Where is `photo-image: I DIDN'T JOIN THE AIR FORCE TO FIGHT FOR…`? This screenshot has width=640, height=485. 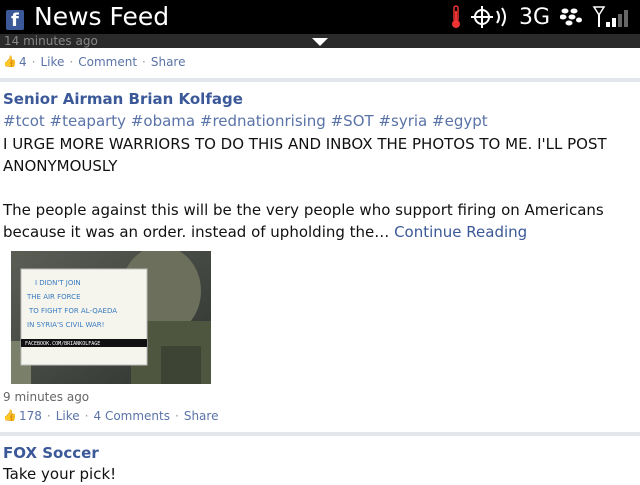
photo-image: I DIDN'T JOIN THE AIR FORCE TO FIGHT FOR… is located at coordinates (111, 317).